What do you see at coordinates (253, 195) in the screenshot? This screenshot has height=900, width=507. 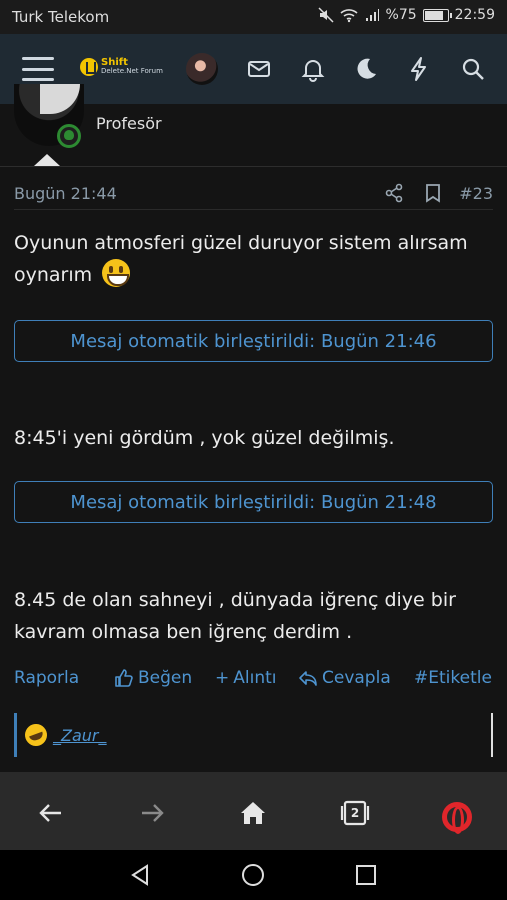 I see `post-meta: Bugün 21:44 #23` at bounding box center [253, 195].